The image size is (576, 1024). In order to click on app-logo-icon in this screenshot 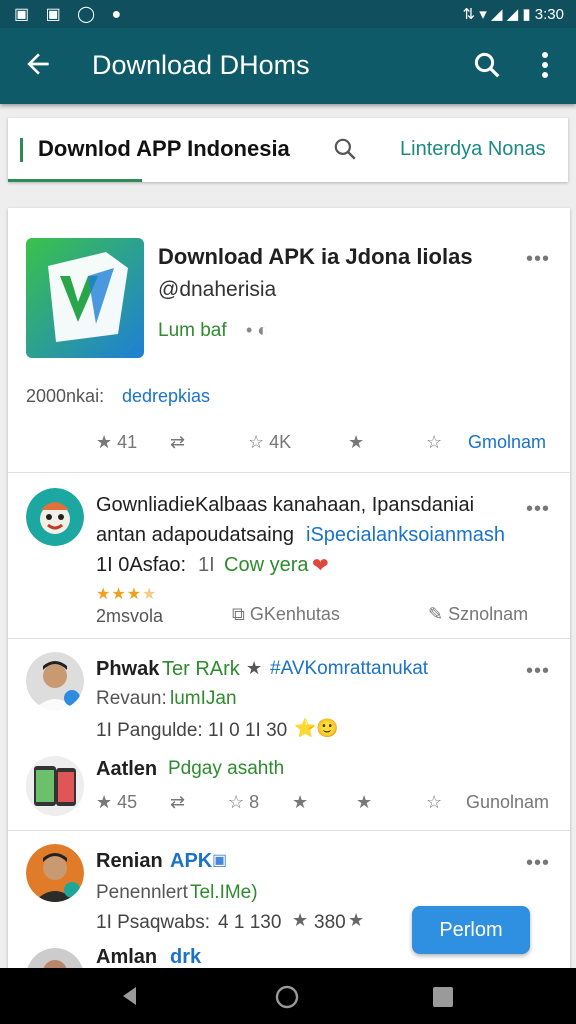, I will do `click(85, 298)`.